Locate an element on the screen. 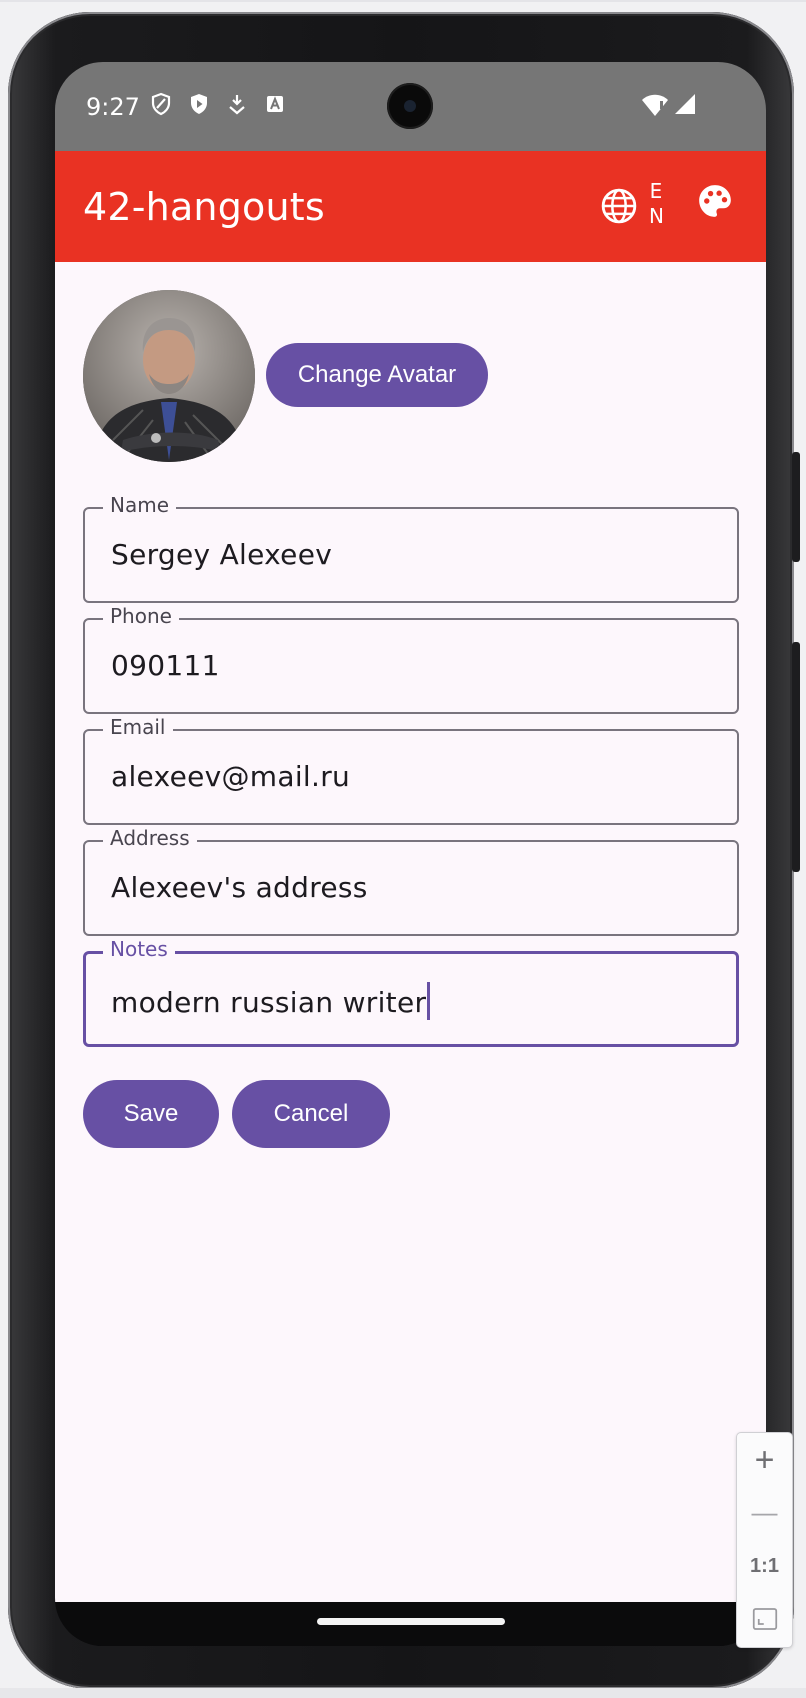 Image resolution: width=806 pixels, height=1698 pixels. zoom-out-button: — is located at coordinates (764, 1514).